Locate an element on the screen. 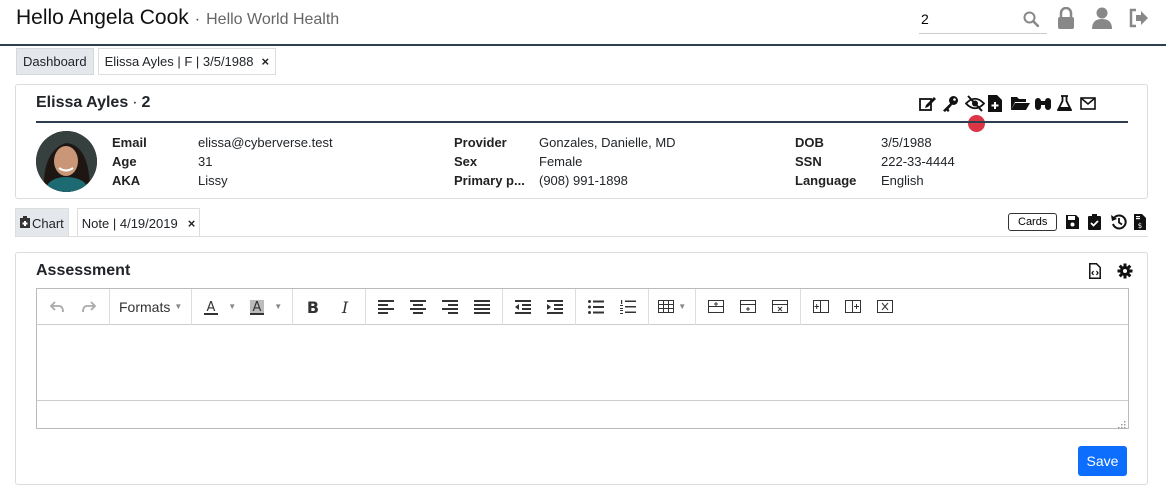  history-icon is located at coordinates (1119, 222).